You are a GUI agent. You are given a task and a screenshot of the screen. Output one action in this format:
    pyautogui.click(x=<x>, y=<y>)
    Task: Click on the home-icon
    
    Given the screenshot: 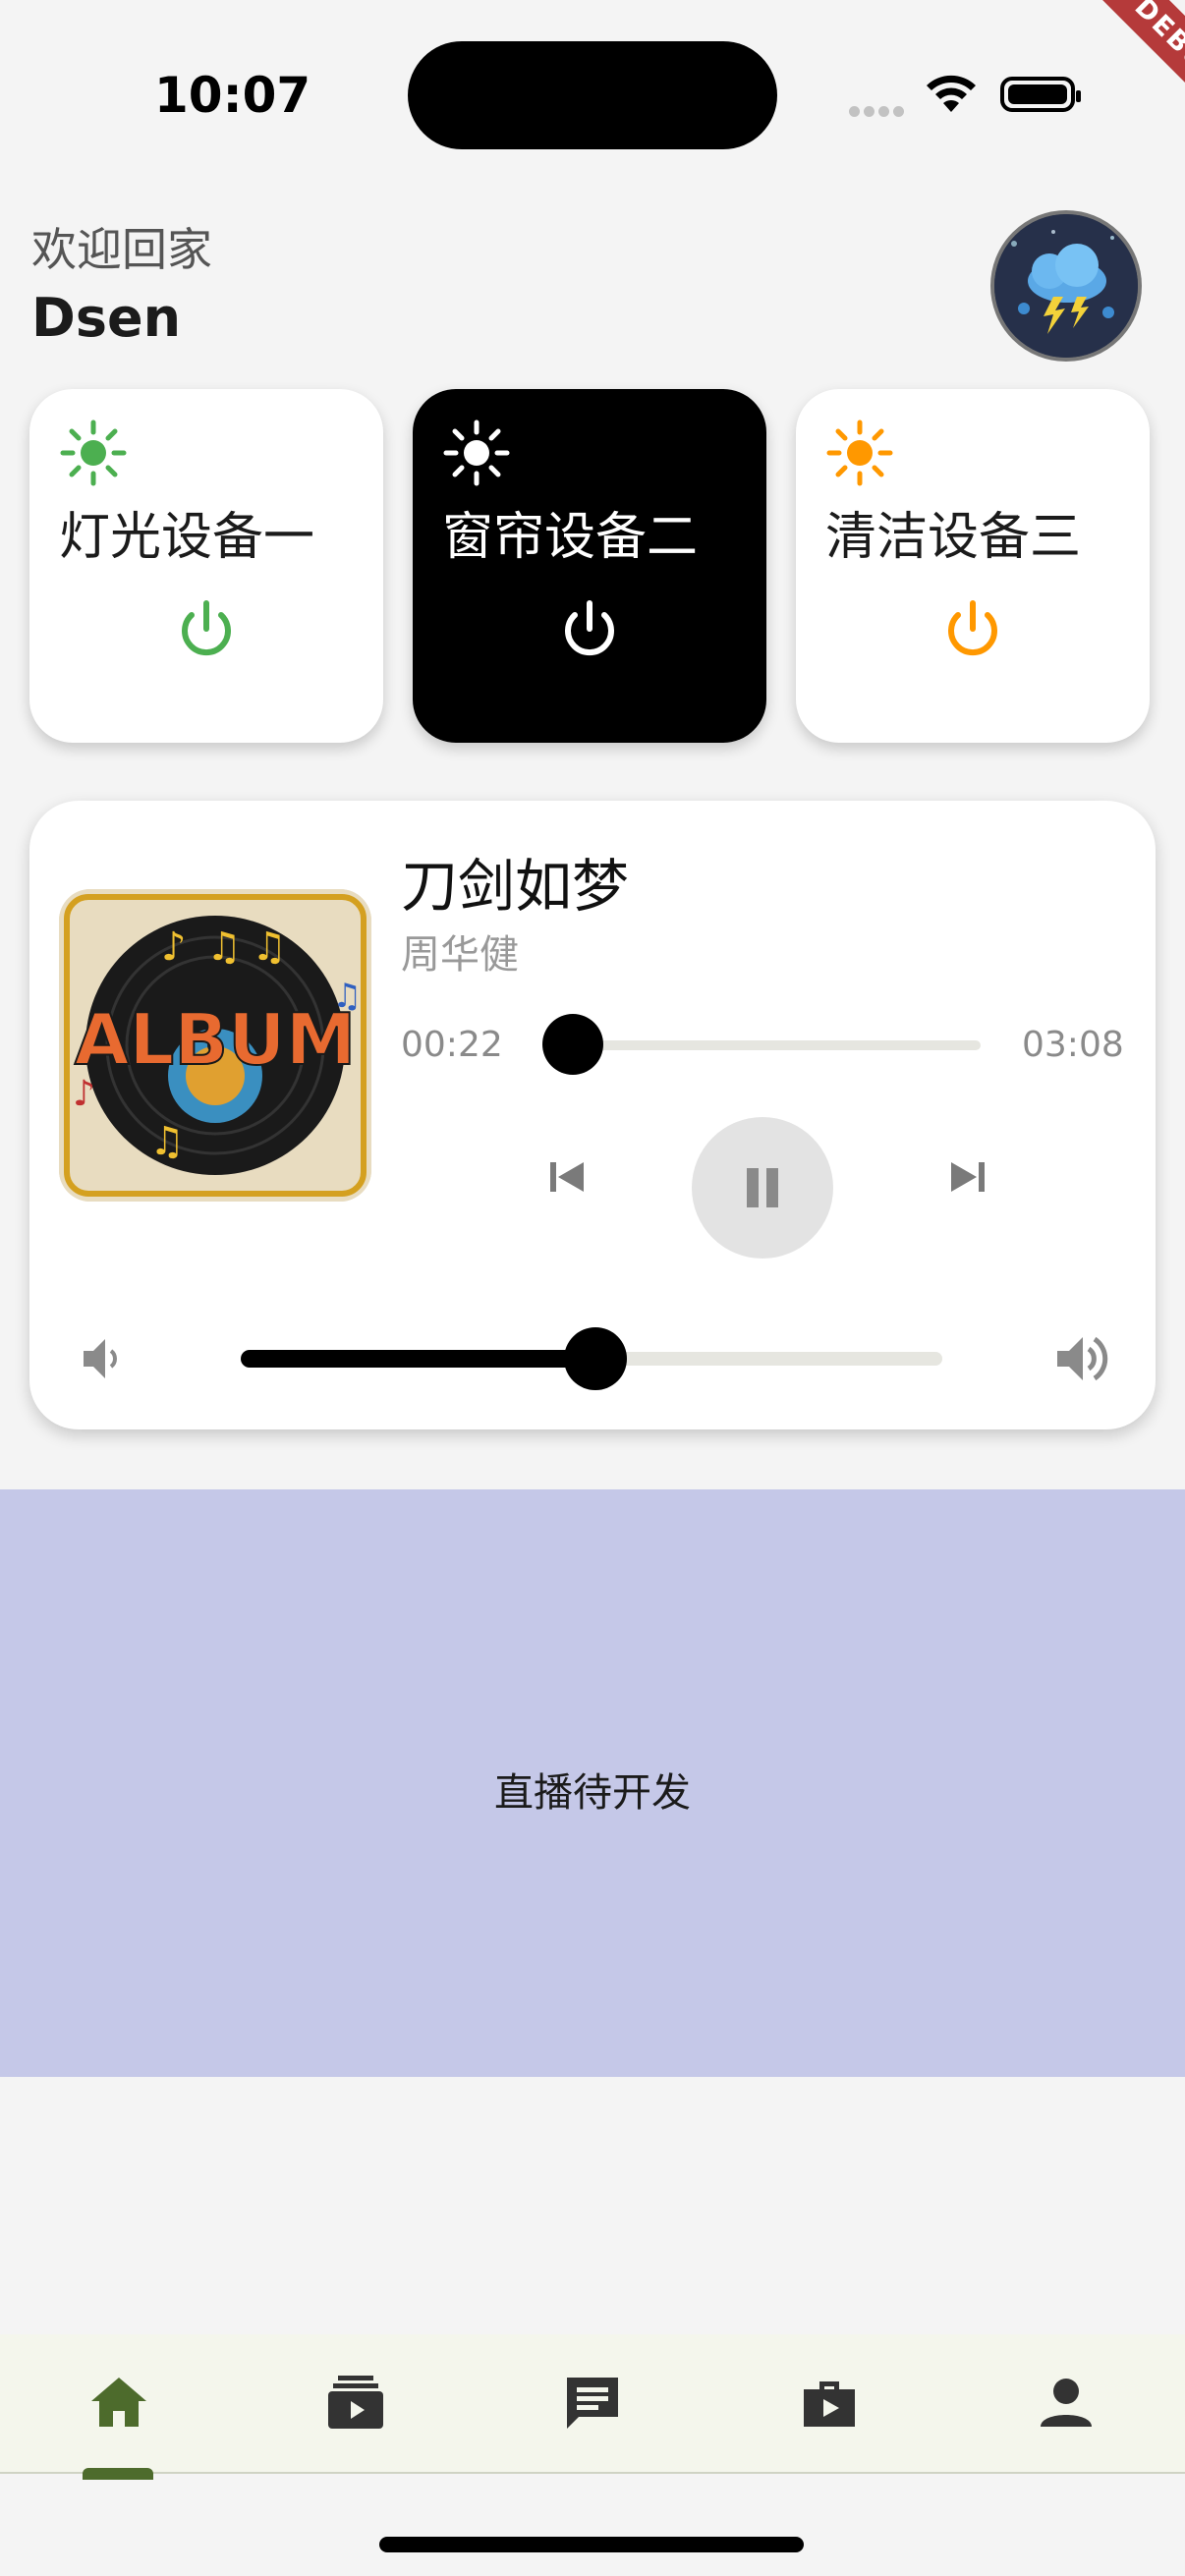 What is the action you would take?
    pyautogui.click(x=118, y=2402)
    